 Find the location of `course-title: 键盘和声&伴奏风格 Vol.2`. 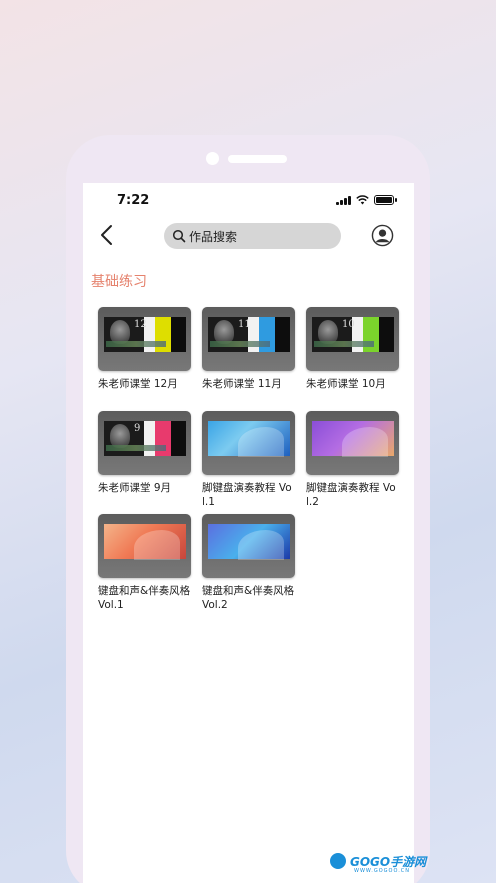

course-title: 键盘和声&伴奏风格 Vol.2 is located at coordinates (248, 598).